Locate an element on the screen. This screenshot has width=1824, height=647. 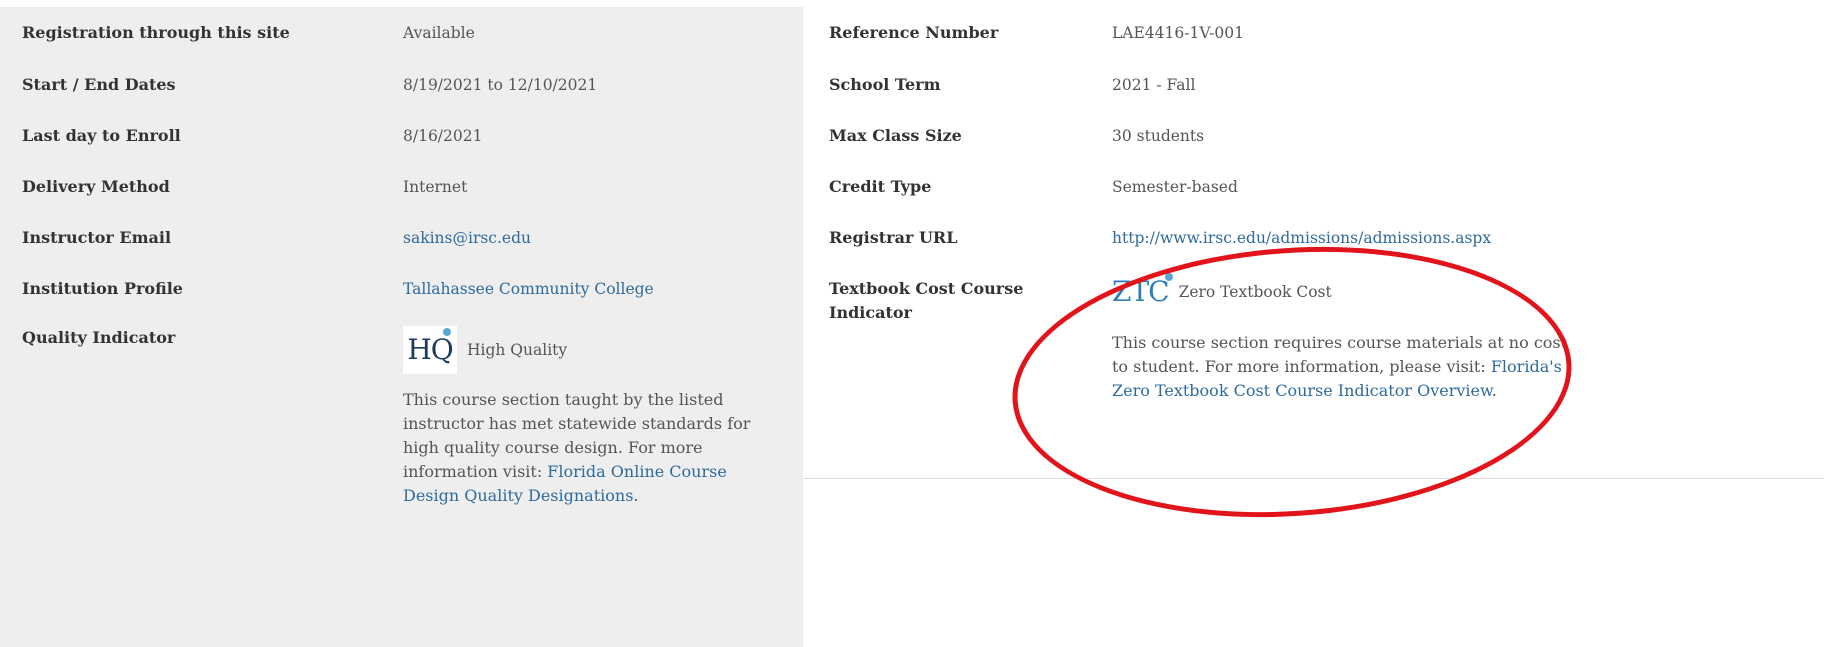
credit-type-value: Semester-based is located at coordinates (1175, 187).